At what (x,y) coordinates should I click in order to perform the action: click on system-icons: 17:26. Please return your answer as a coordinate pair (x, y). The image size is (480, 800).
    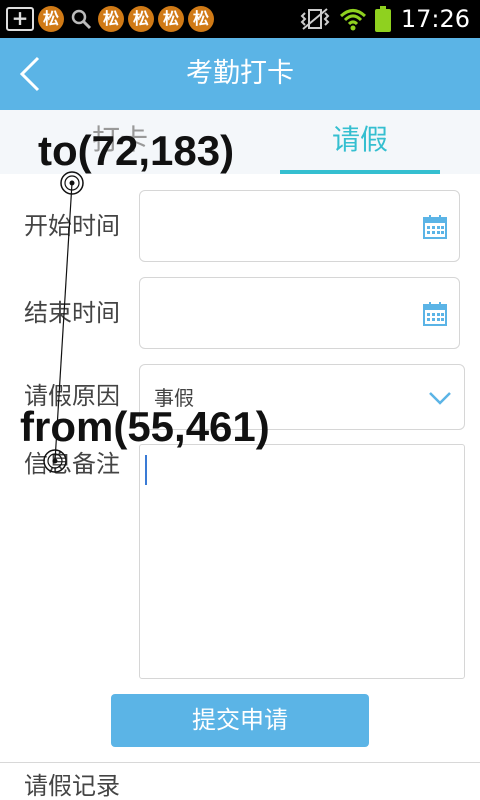
    Looking at the image, I should click on (384, 19).